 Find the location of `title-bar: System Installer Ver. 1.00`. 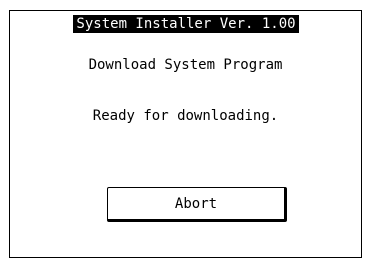

title-bar: System Installer Ver. 1.00 is located at coordinates (186, 24).